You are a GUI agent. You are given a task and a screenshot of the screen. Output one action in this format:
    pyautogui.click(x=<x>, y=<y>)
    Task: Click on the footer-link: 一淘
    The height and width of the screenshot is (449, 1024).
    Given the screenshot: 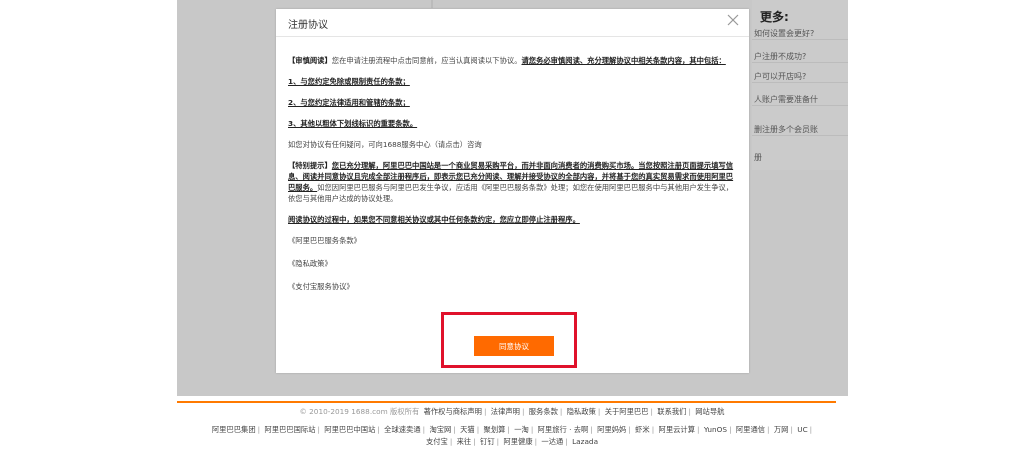 What is the action you would take?
    pyautogui.click(x=521, y=429)
    